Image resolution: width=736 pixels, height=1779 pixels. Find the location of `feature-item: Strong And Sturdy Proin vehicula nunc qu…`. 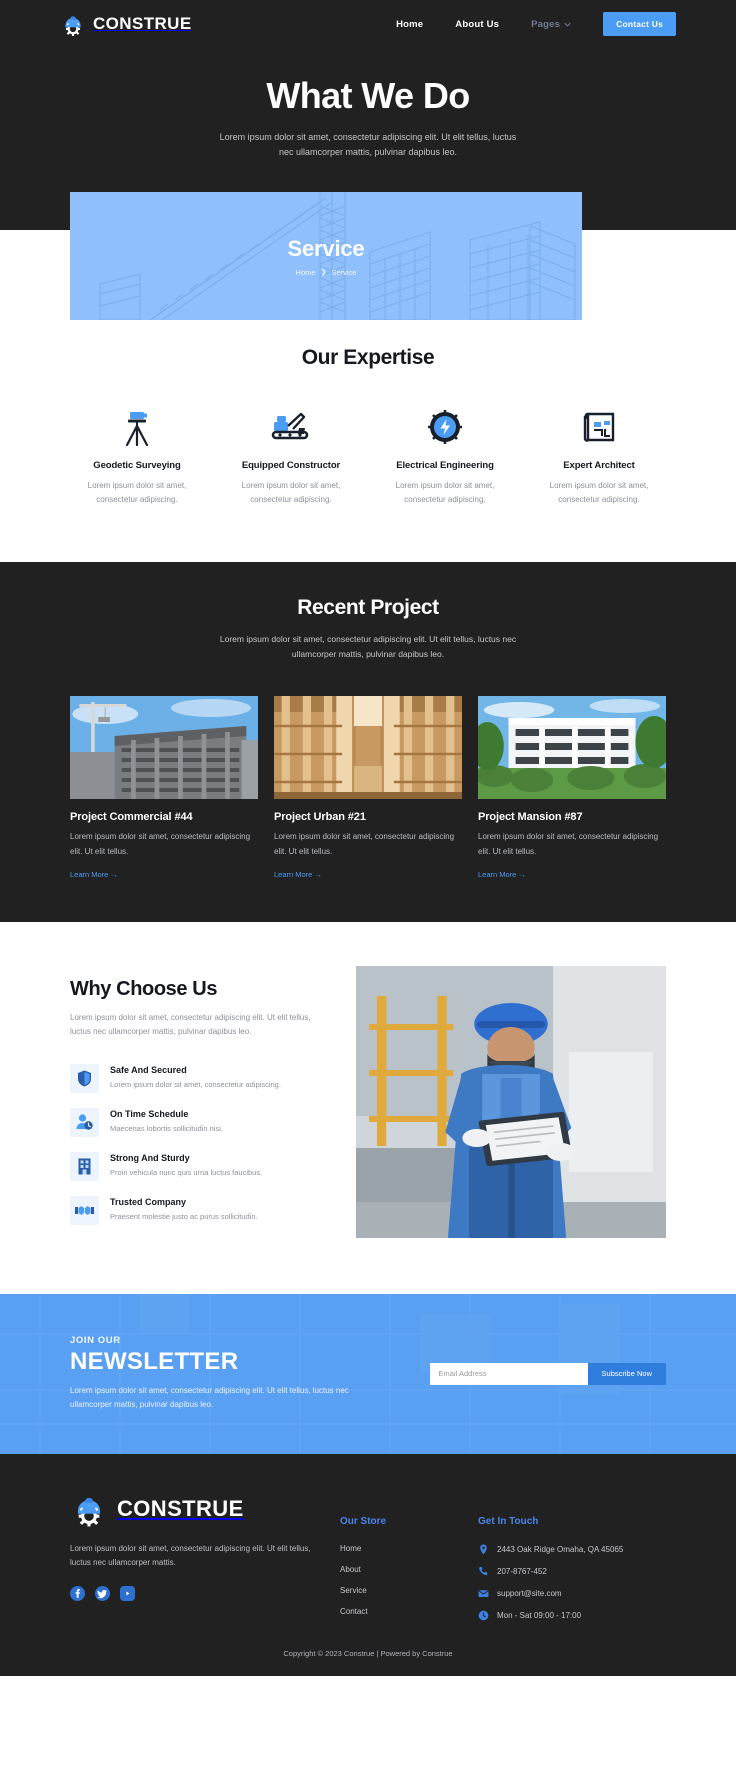

feature-item: Strong And Sturdy Proin vehicula nunc qu… is located at coordinates (199, 1166).